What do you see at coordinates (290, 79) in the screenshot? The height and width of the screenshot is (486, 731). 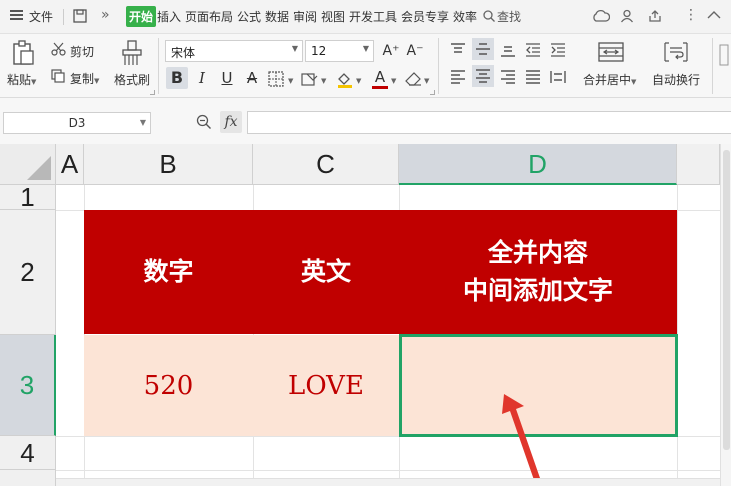 I see `borders-caret-icon: ▼` at bounding box center [290, 79].